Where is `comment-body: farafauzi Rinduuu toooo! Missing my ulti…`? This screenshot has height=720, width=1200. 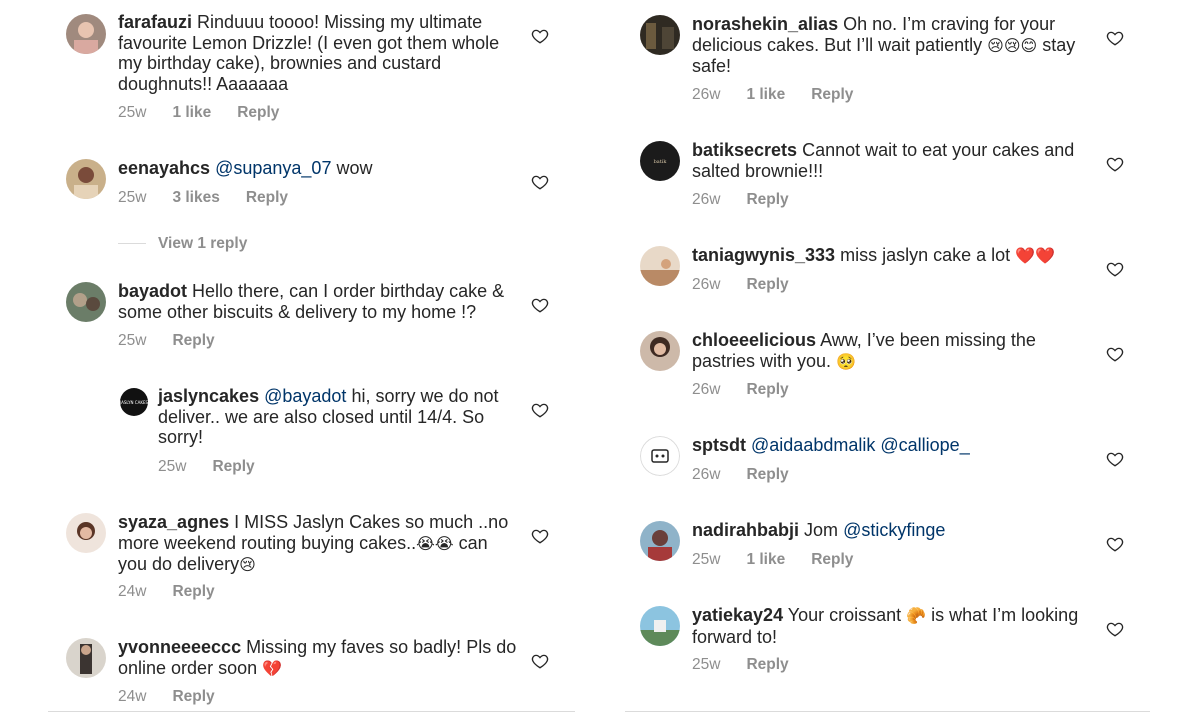 comment-body: farafauzi Rinduuu toooo! Missing my ulti… is located at coordinates (318, 53).